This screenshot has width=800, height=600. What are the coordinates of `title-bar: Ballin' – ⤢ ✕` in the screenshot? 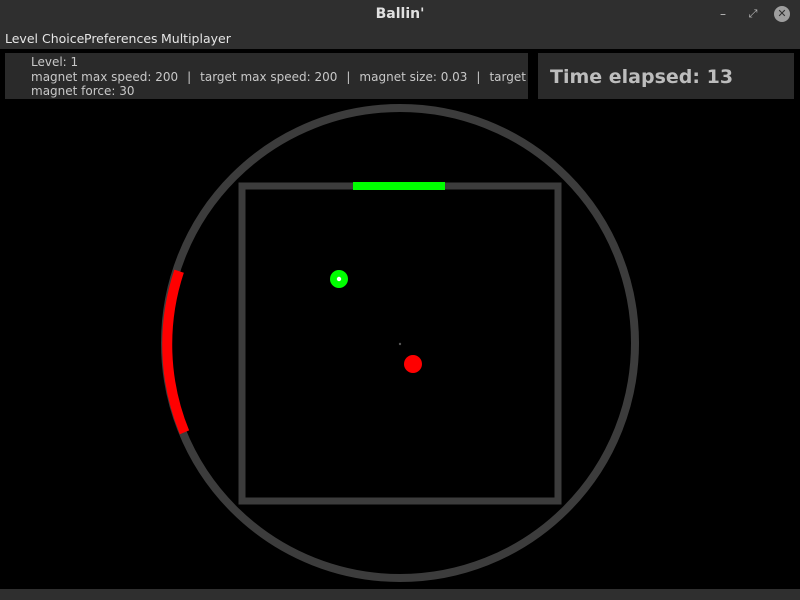 It's located at (400, 14).